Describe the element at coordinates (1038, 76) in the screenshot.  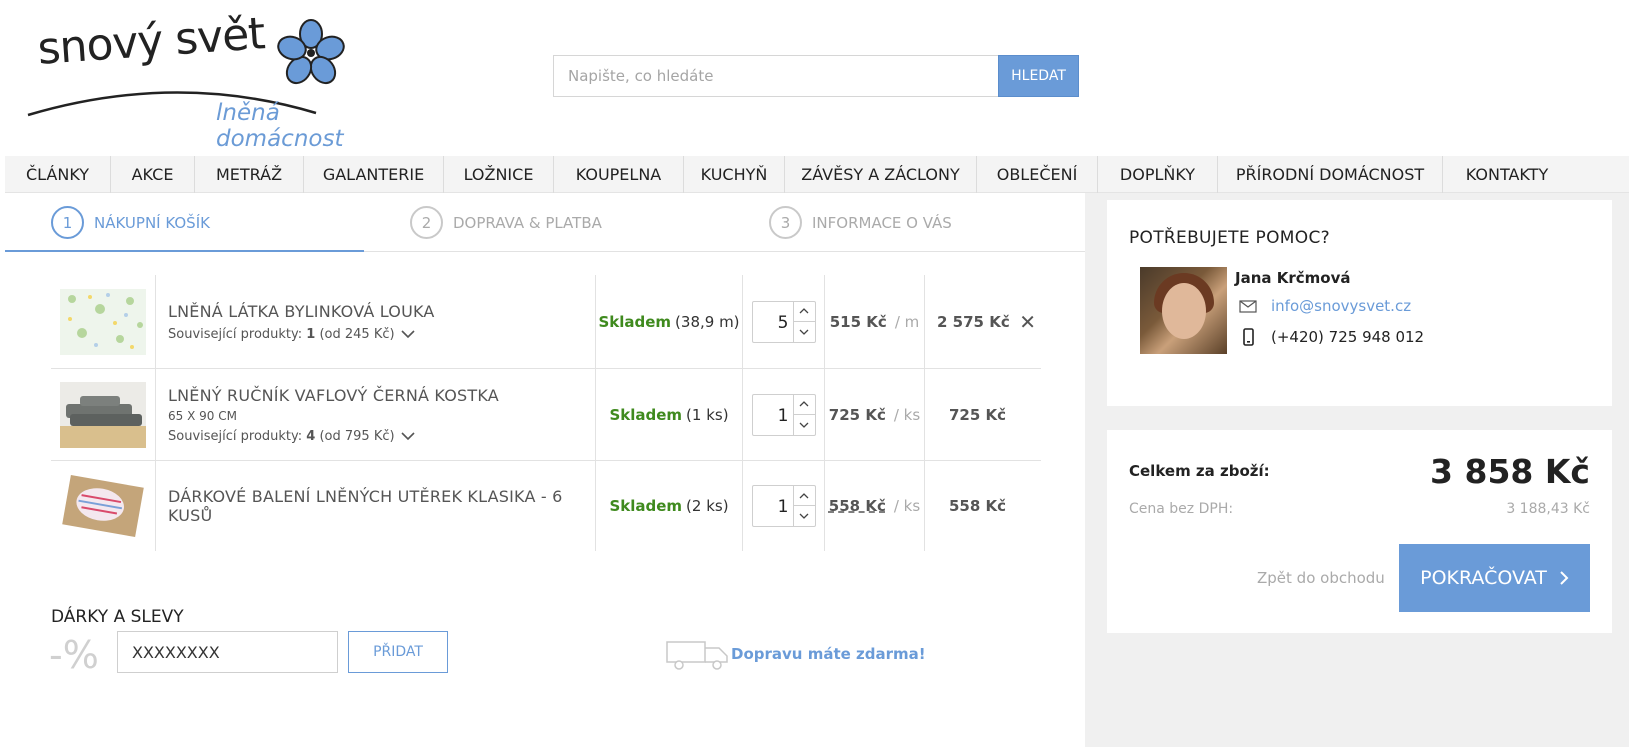
I see `search-button: HLEDAT` at that location.